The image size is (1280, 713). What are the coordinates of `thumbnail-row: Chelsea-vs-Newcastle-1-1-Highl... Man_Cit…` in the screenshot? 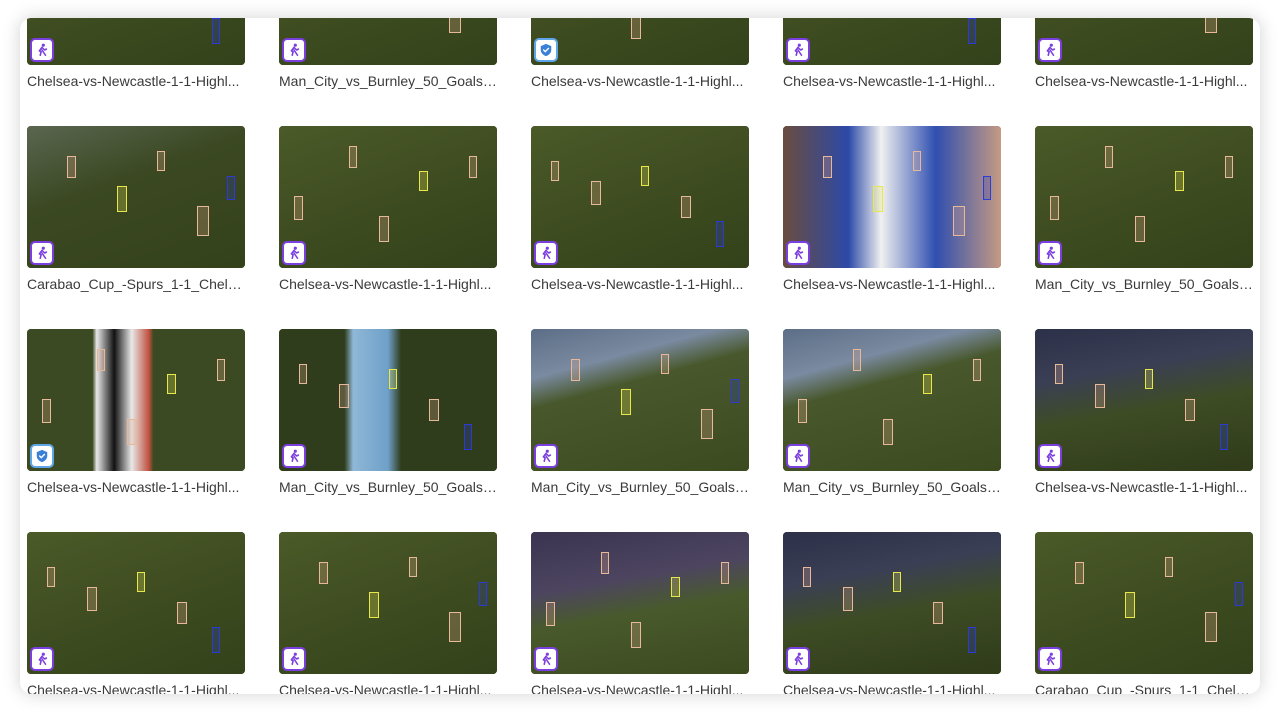 It's located at (640, 72).